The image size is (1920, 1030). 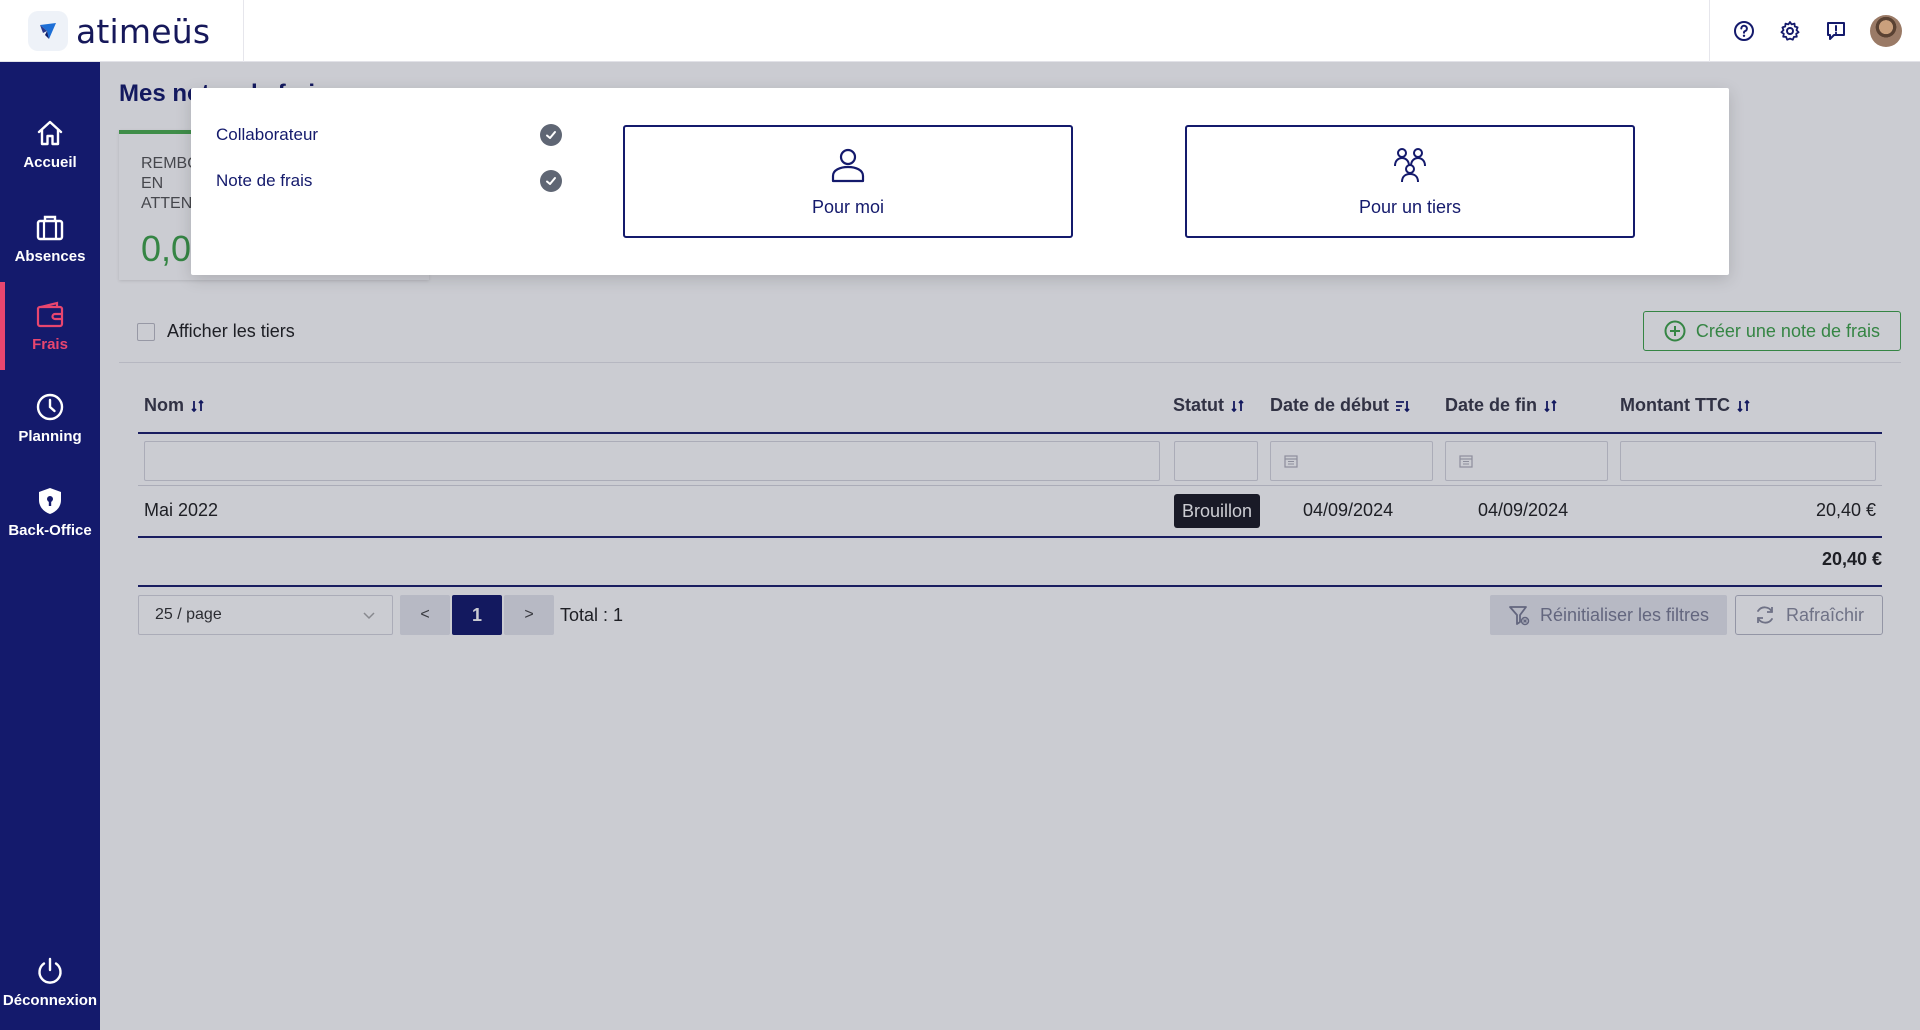 I want to click on group-icon, so click(x=1410, y=165).